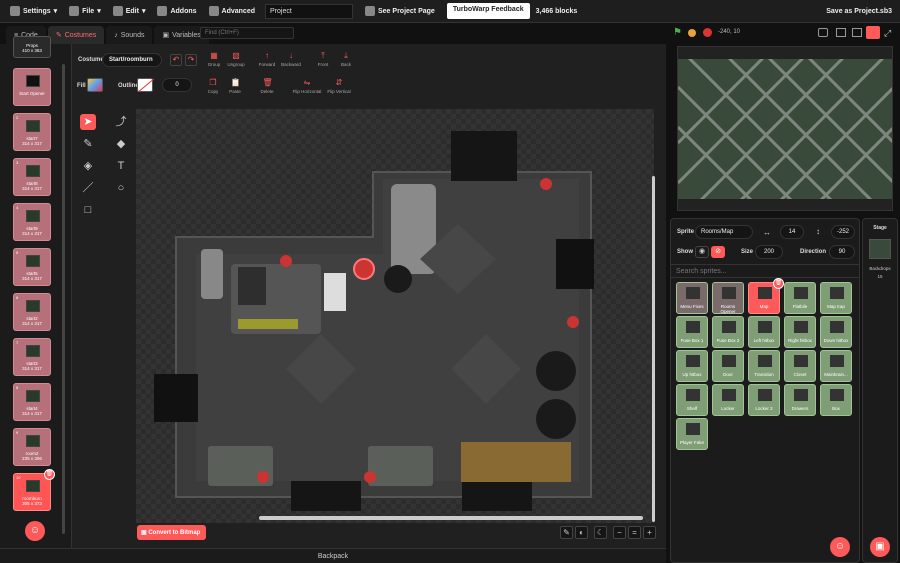 The height and width of the screenshot is (563, 900). Describe the element at coordinates (728, 298) in the screenshot. I see `sprite-tile: Rooms Opener` at that location.